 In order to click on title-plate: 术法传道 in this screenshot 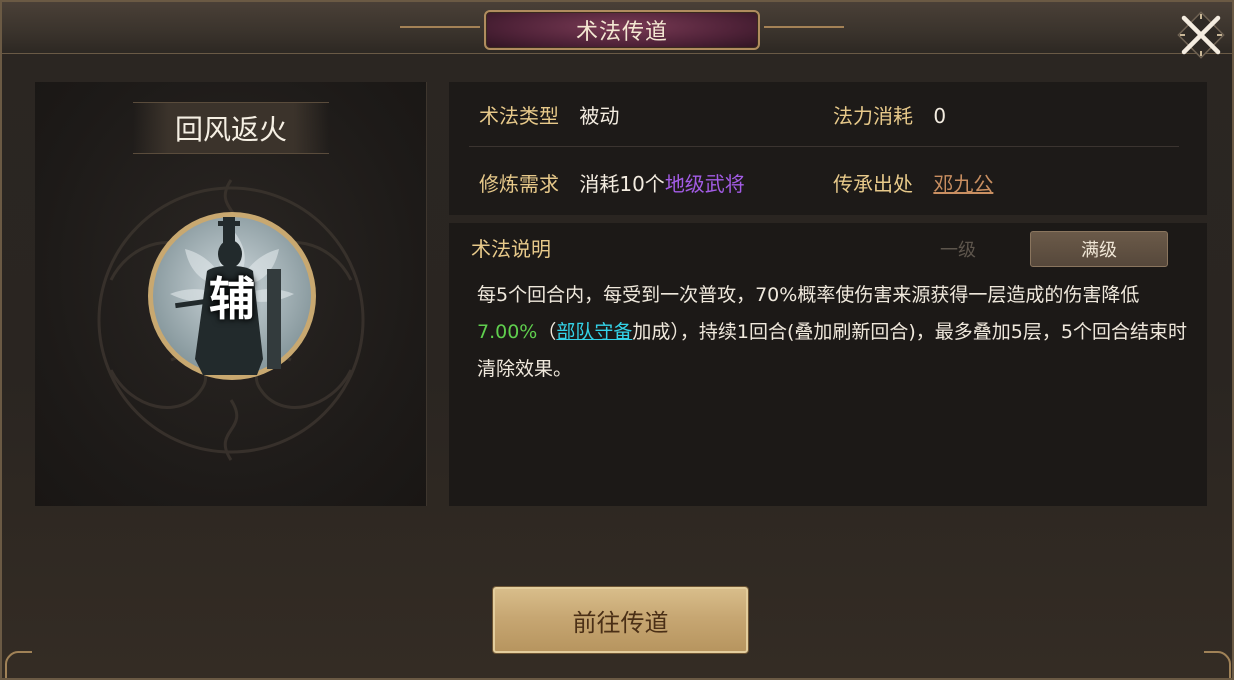, I will do `click(622, 30)`.